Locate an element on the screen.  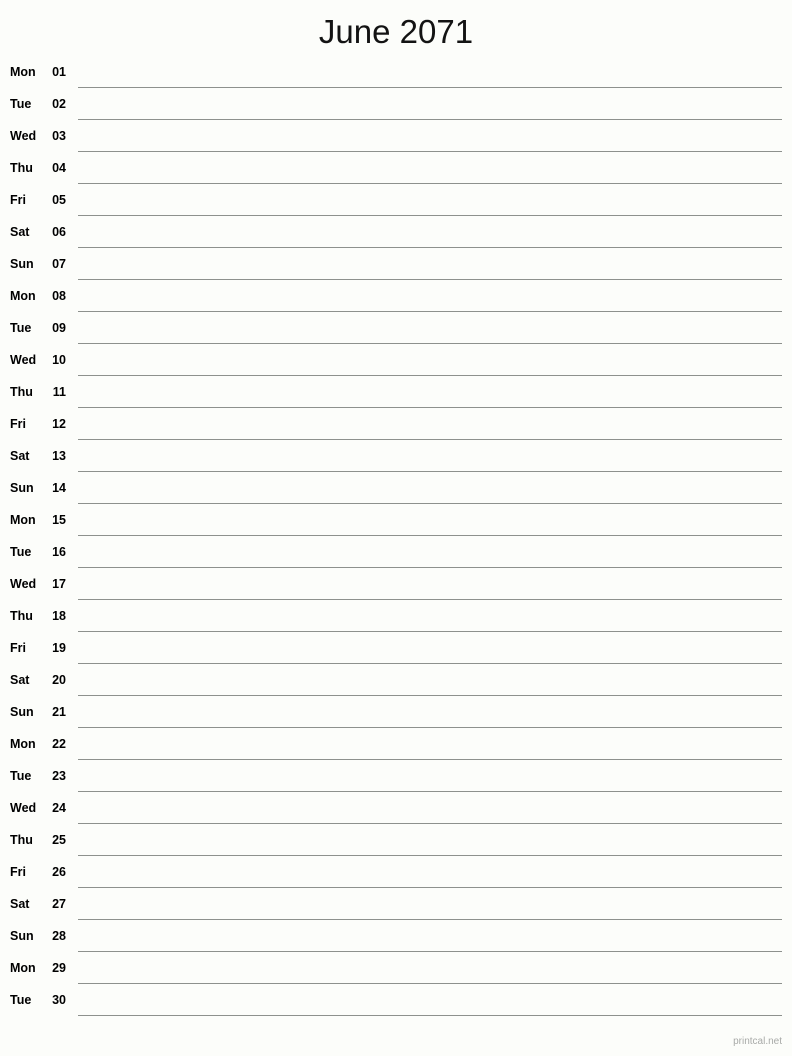
day-number-label: 07 is located at coordinates (59, 264).